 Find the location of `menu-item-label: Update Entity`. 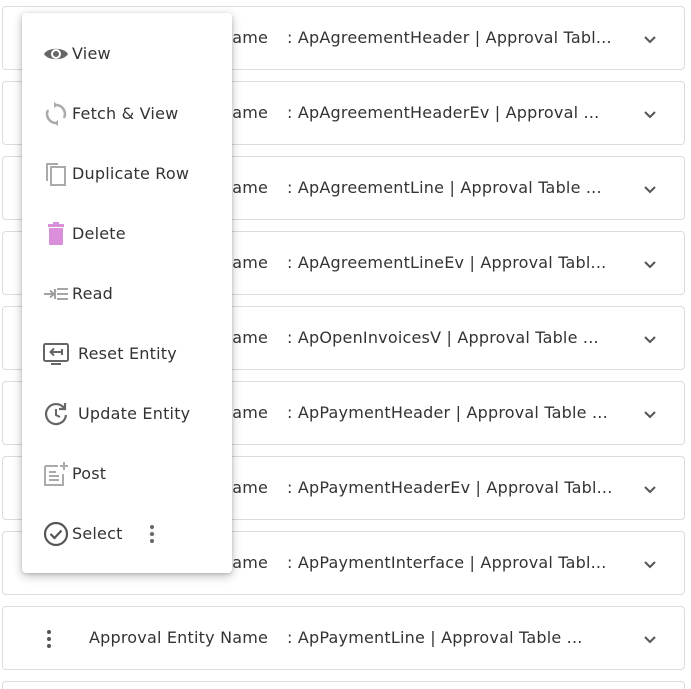

menu-item-label: Update Entity is located at coordinates (134, 413).